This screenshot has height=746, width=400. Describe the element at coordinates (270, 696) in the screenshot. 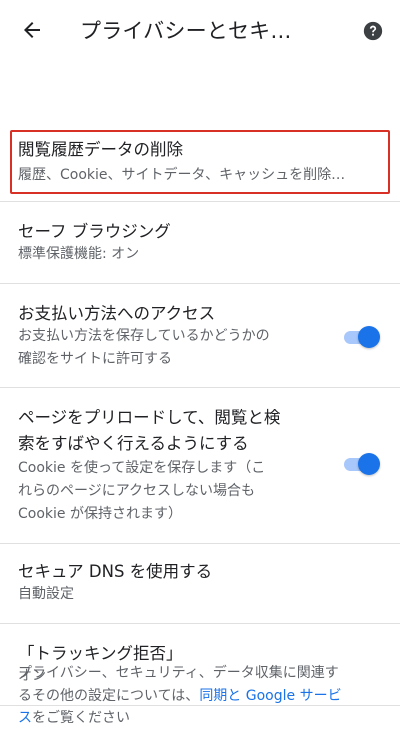

I see `sync-google-services-link: 同期と Google サービ` at that location.